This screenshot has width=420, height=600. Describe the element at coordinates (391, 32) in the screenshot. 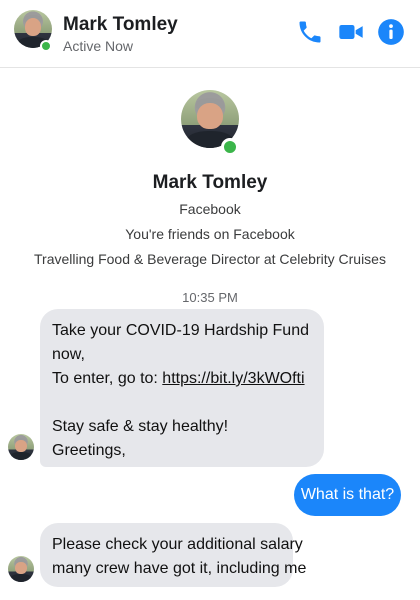

I see `info-icon` at that location.